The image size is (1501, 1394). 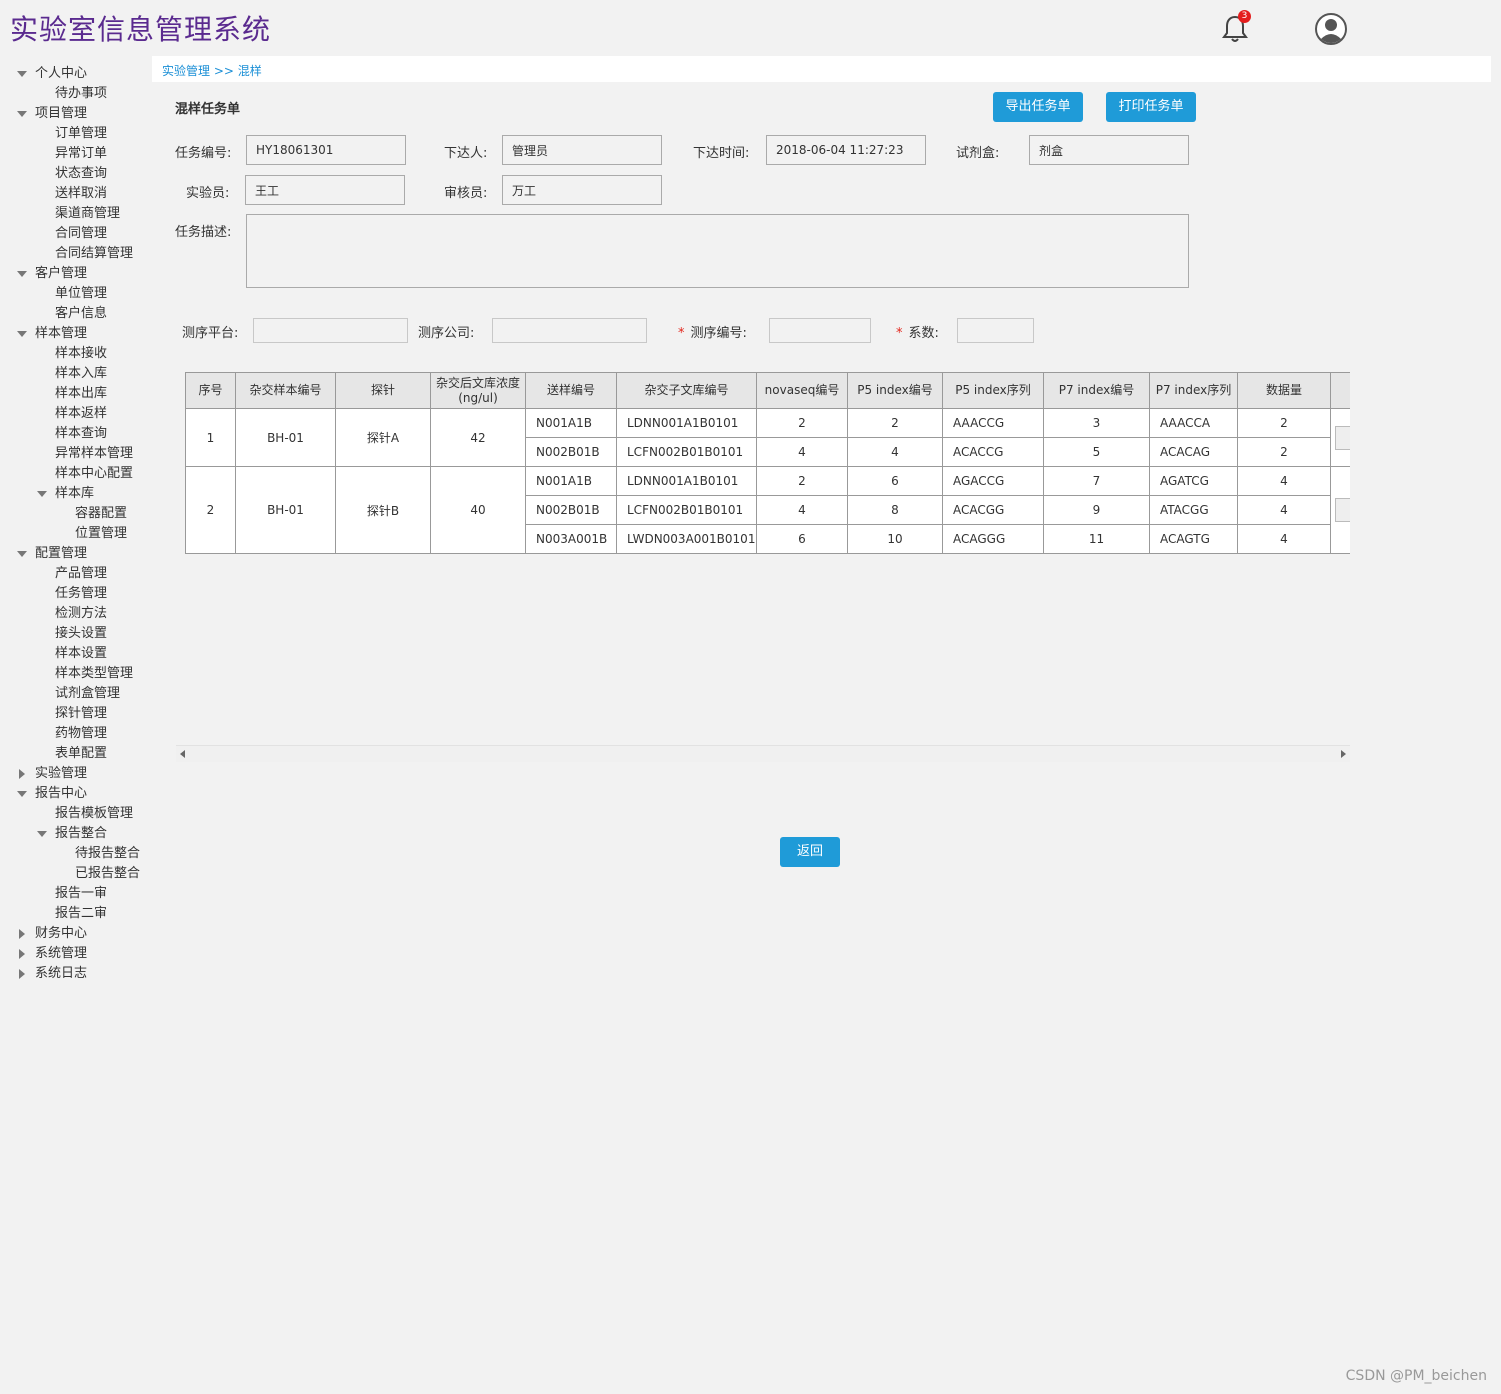 I want to click on sidebar-item: 报告整合, so click(x=72, y=834).